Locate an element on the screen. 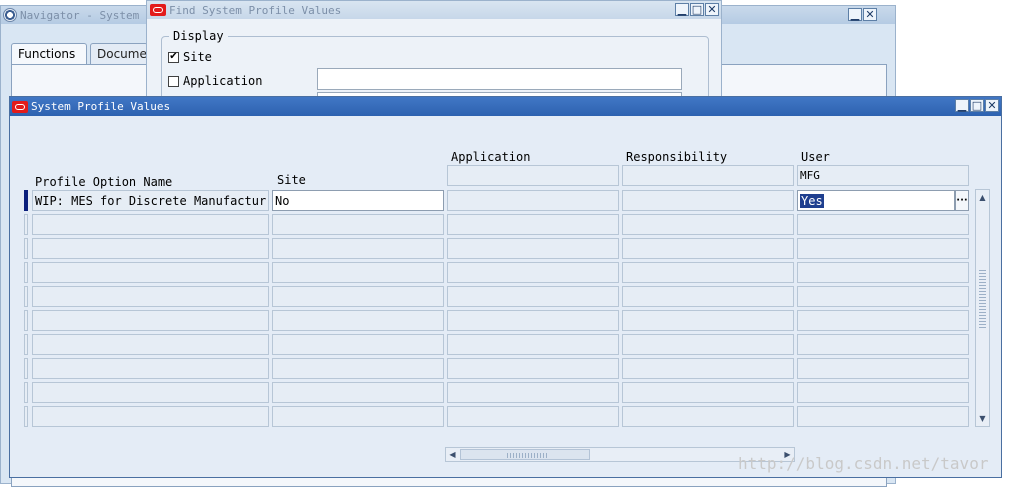 The height and width of the screenshot is (487, 1009). spv-minimize-button: ▁ is located at coordinates (962, 105).